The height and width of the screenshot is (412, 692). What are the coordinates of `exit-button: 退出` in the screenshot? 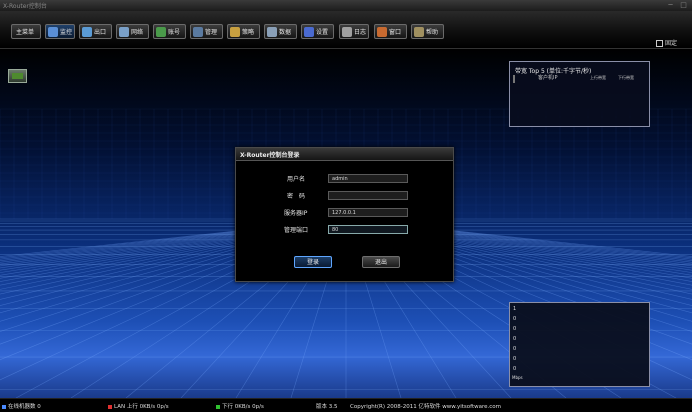 It's located at (381, 262).